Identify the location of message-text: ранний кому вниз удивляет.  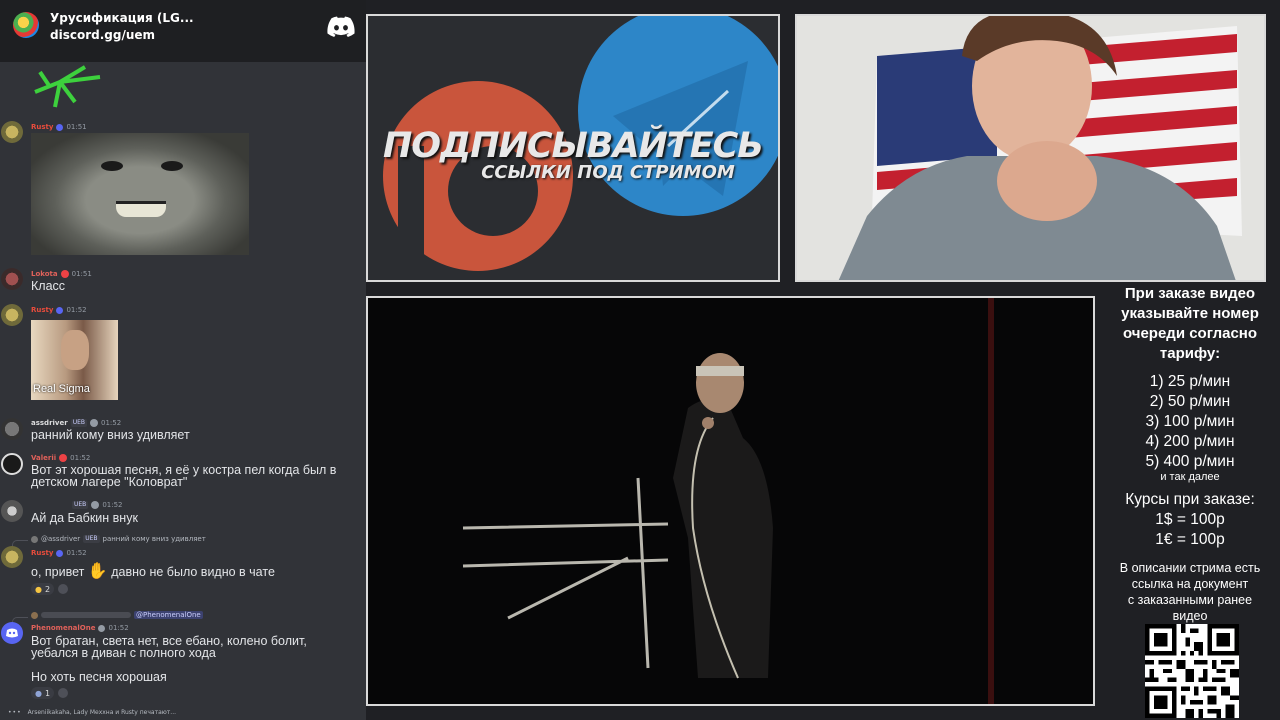
(110, 435).